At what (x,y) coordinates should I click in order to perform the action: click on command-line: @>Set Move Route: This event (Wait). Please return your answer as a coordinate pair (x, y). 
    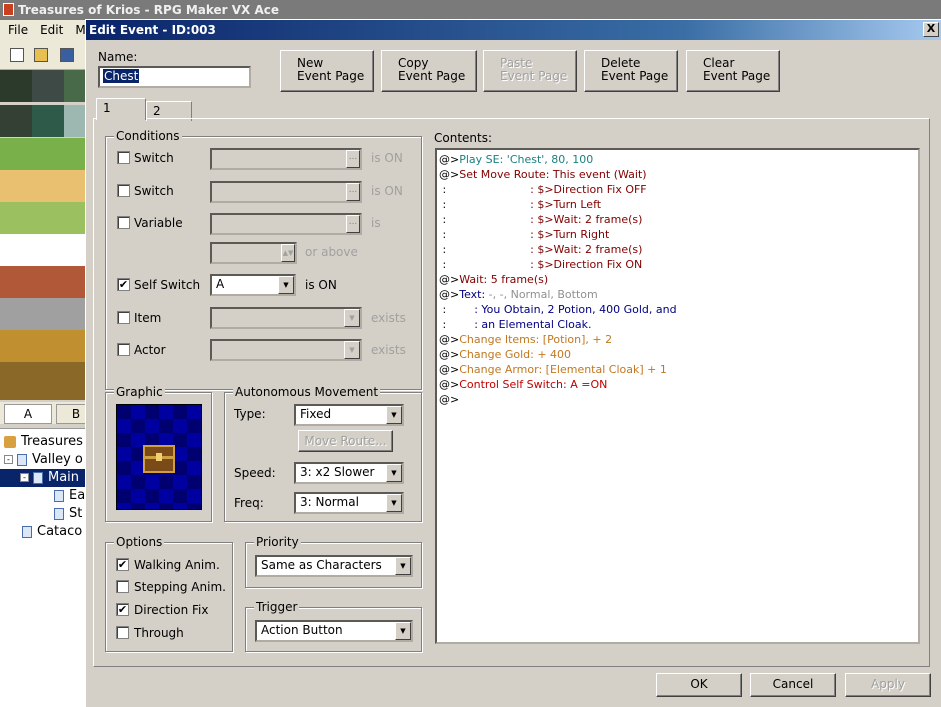
    Looking at the image, I should click on (678, 174).